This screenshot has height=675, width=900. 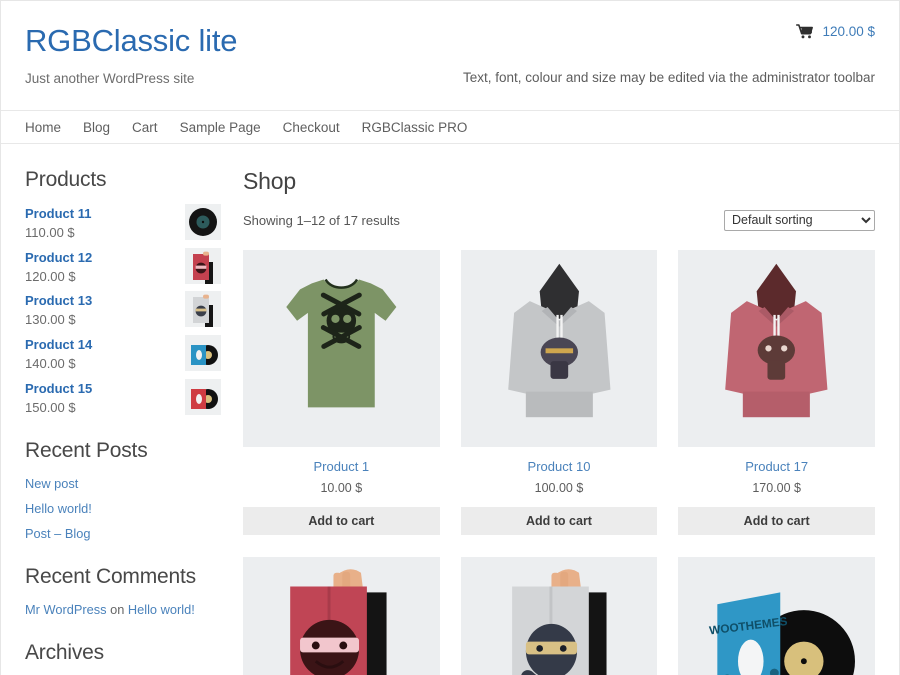 I want to click on product-card: Product 10 100.00 $ Add to cart, so click(x=559, y=392).